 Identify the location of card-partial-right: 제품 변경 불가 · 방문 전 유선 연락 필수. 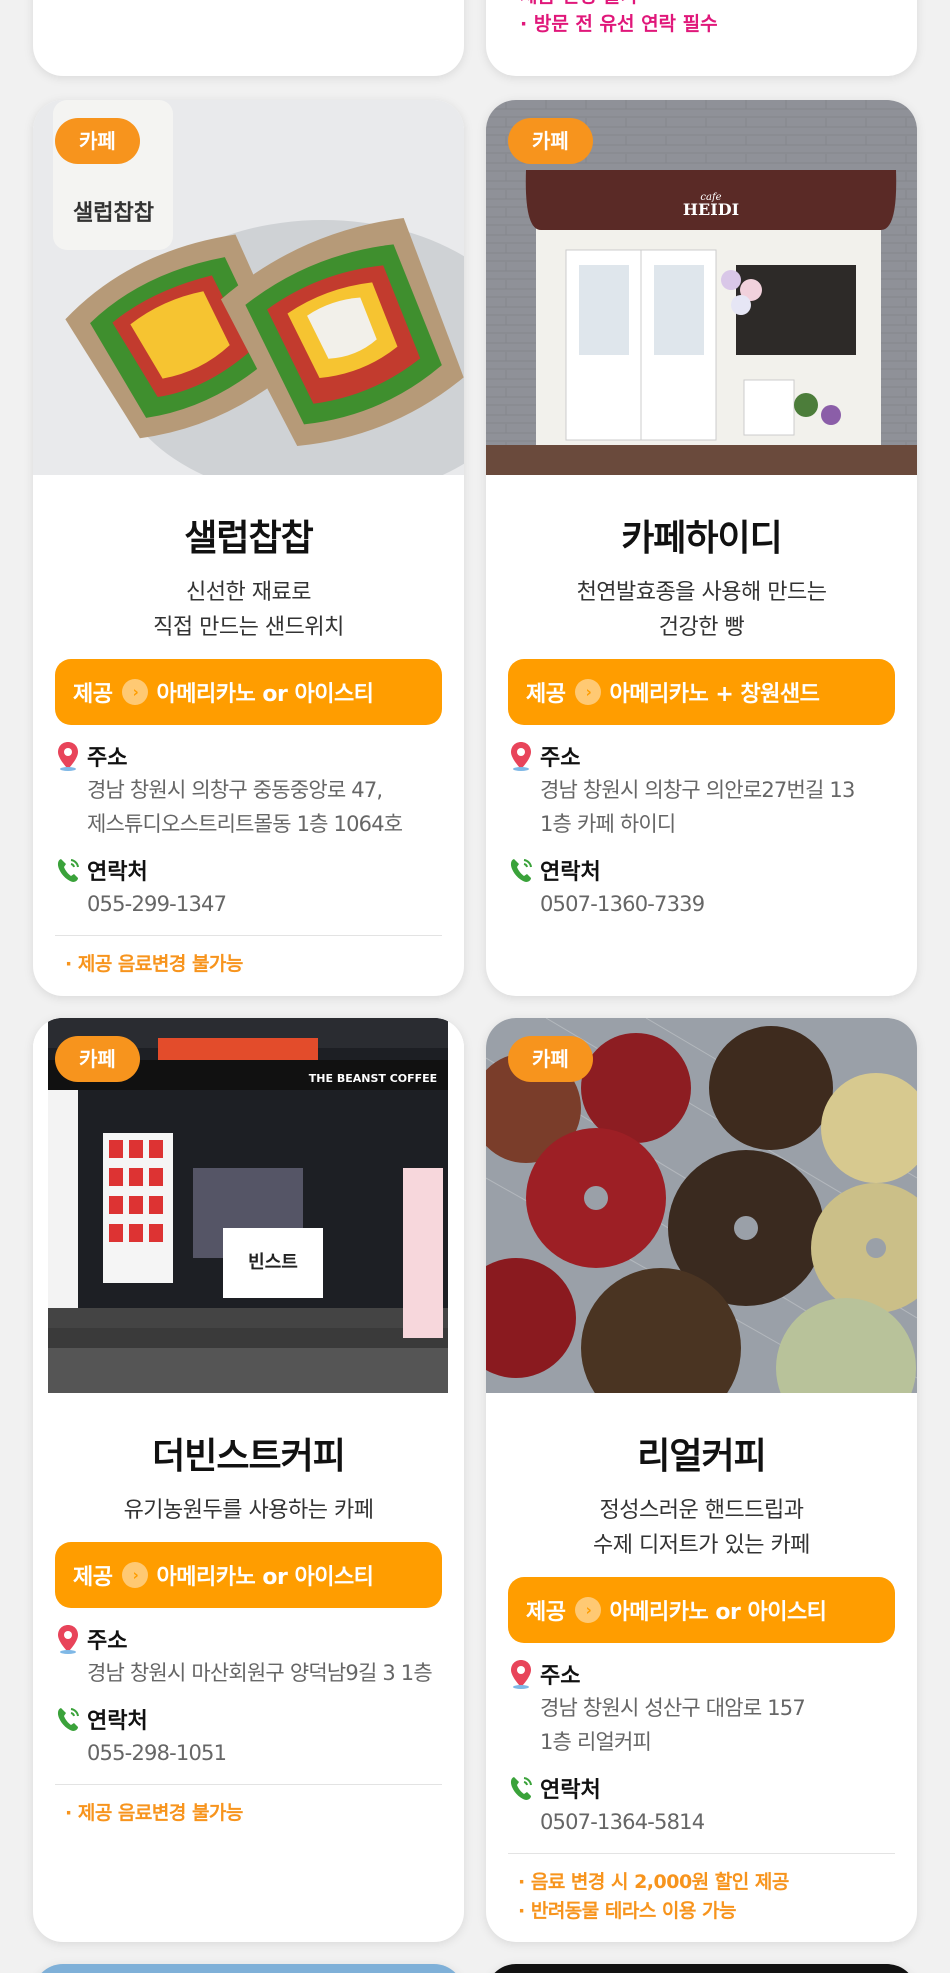
(701, 38).